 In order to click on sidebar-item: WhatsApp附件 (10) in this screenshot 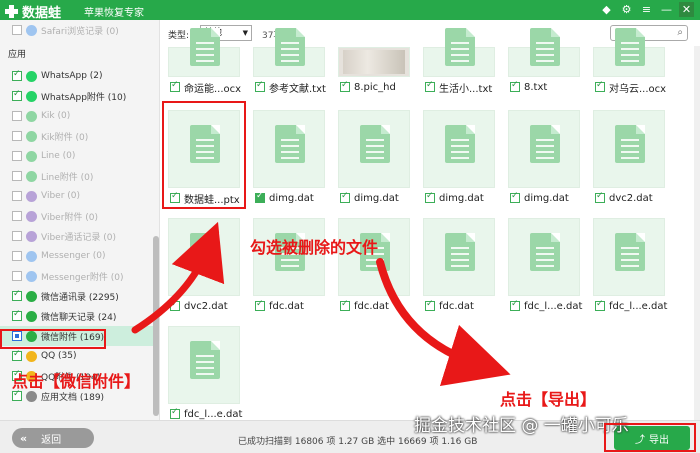, I will do `click(77, 96)`.